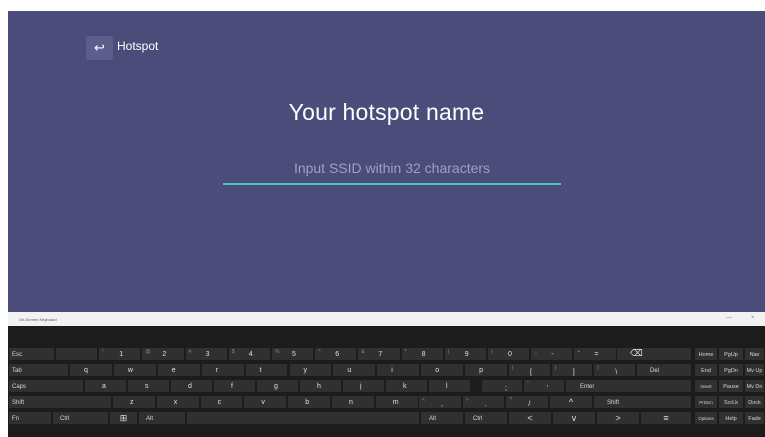 The image size is (765, 437). Describe the element at coordinates (754, 418) in the screenshot. I see `key-nav-fade: Fade` at that location.